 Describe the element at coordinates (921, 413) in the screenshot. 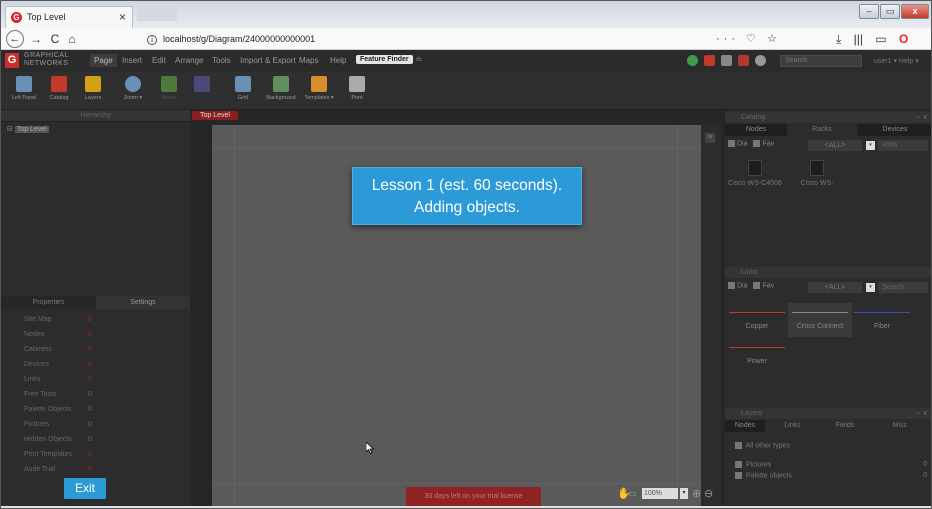

I see `layers-pin-close-icon: ⇔ x` at that location.